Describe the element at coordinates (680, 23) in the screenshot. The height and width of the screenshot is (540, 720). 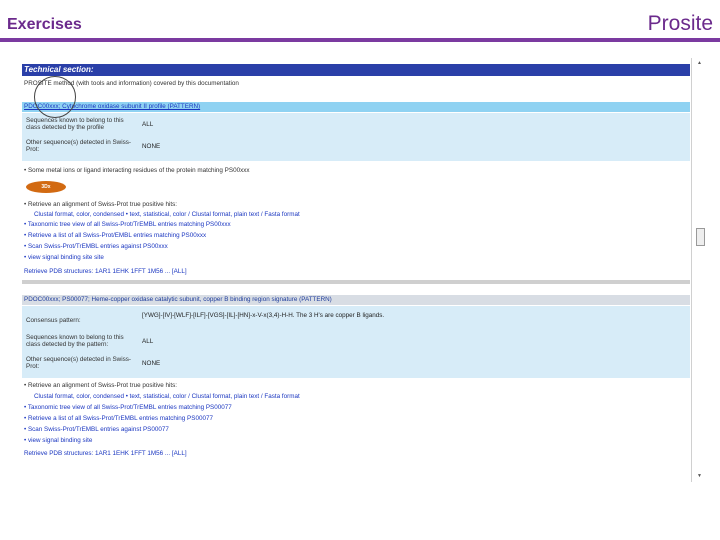
I see `slide-brand: Prosite` at that location.